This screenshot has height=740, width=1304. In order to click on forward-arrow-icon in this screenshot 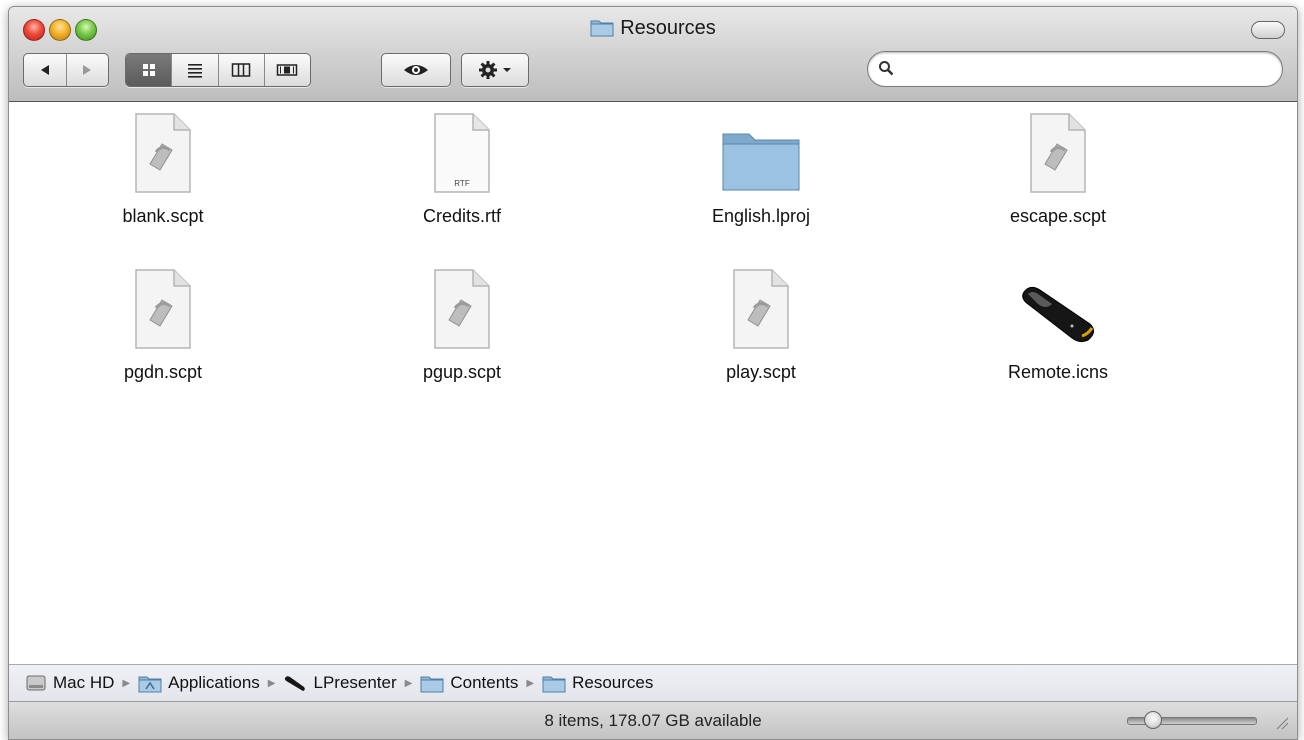, I will do `click(87, 70)`.